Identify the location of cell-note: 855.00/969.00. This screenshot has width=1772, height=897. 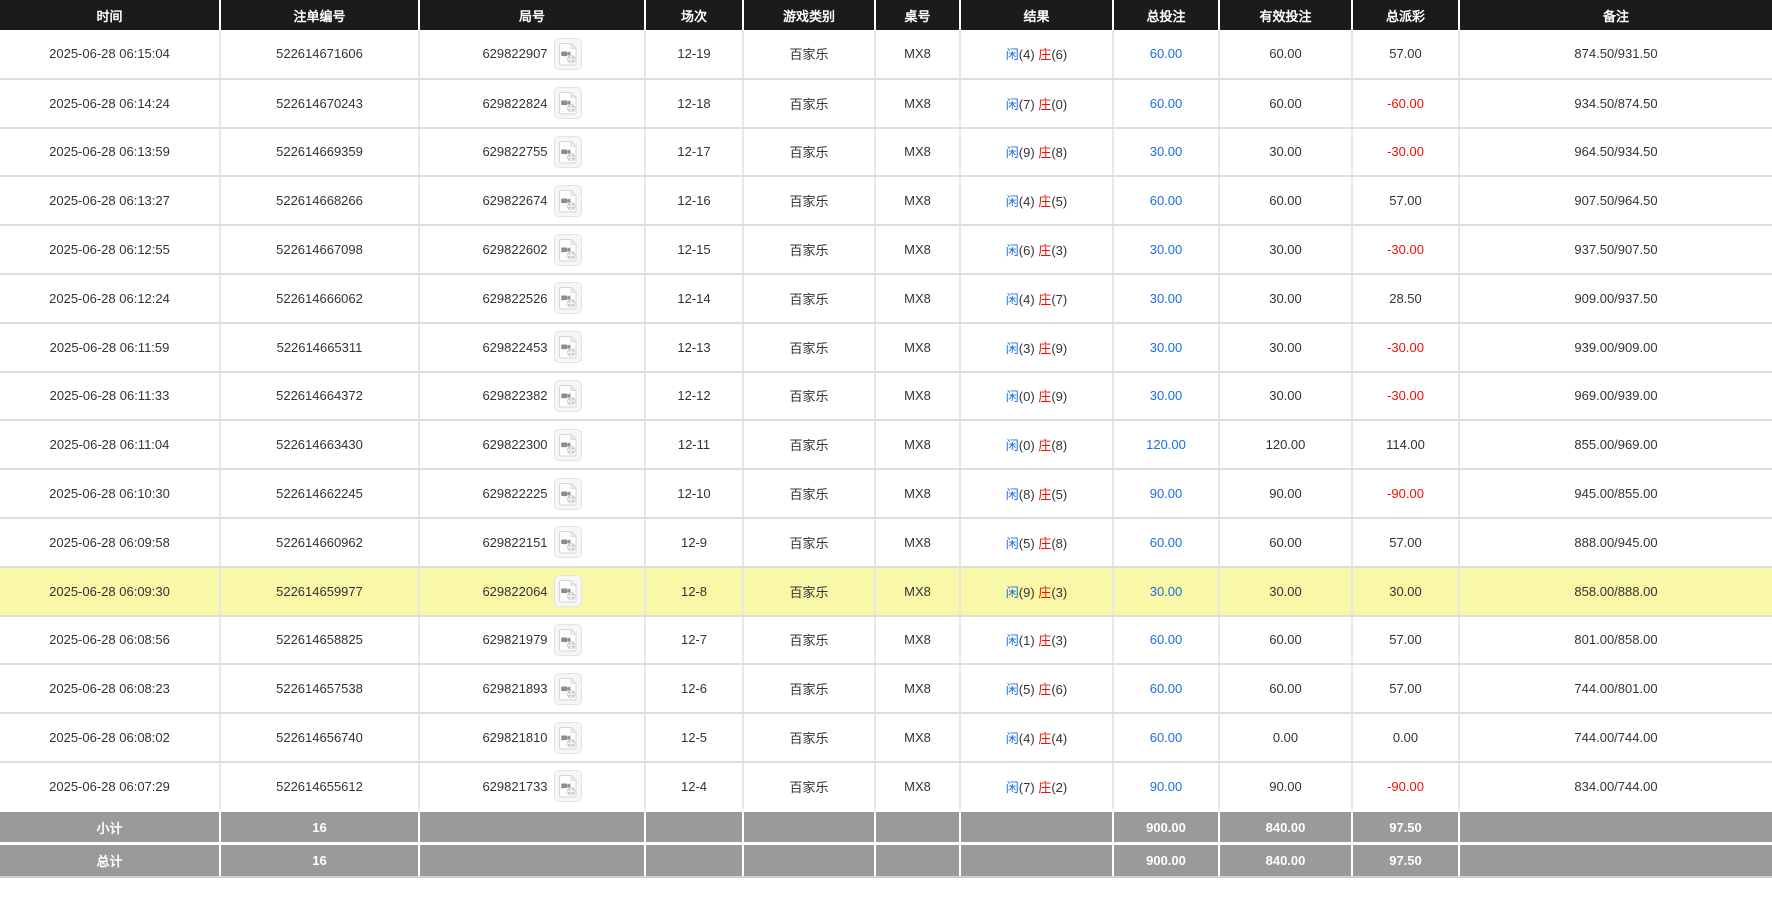
(1615, 445).